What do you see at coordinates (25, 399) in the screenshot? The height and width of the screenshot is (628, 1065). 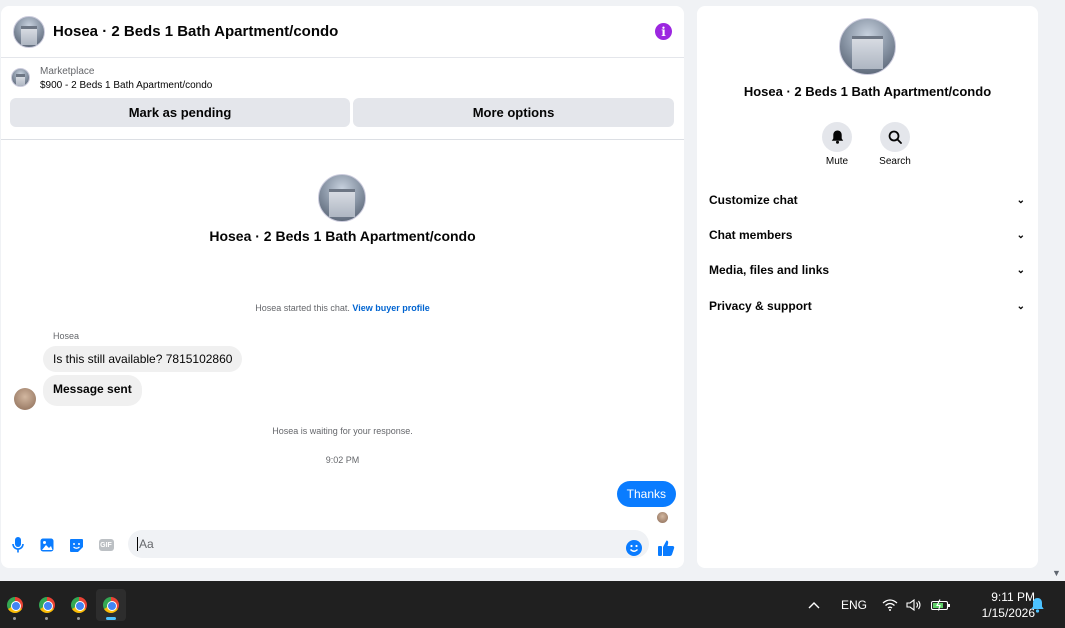 I see `sender-avatar` at bounding box center [25, 399].